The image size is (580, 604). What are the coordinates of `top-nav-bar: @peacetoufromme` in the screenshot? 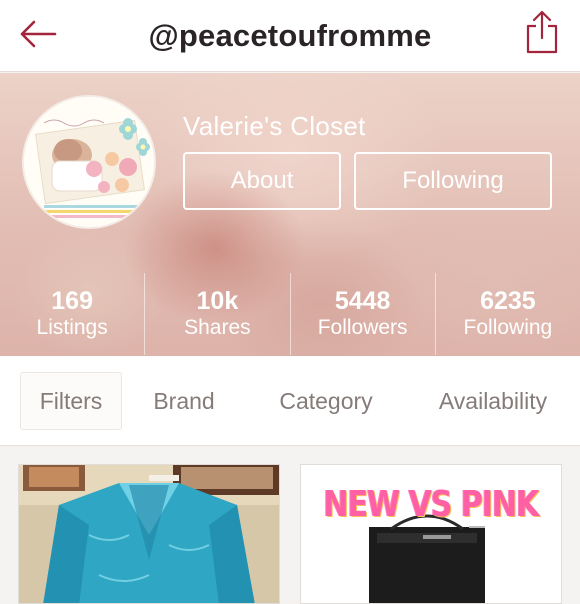 It's located at (290, 36).